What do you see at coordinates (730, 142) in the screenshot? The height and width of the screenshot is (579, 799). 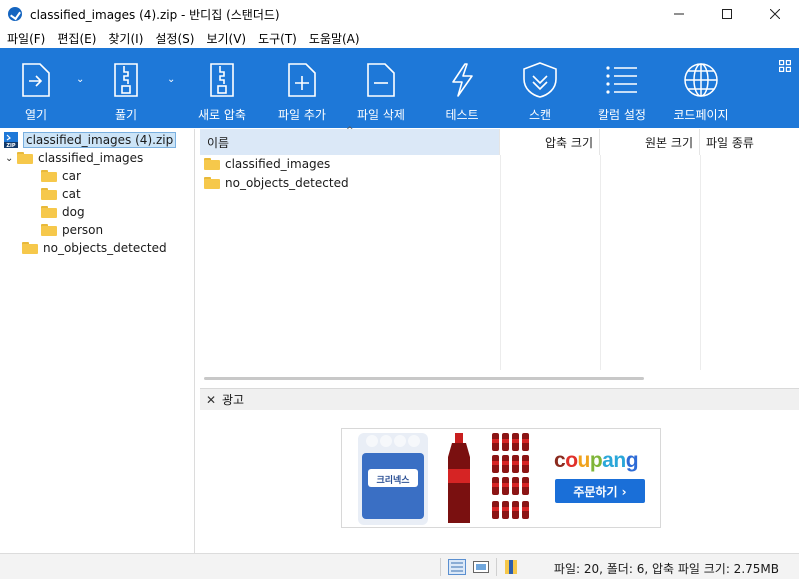 I see `column-type-label: 파일 종류` at bounding box center [730, 142].